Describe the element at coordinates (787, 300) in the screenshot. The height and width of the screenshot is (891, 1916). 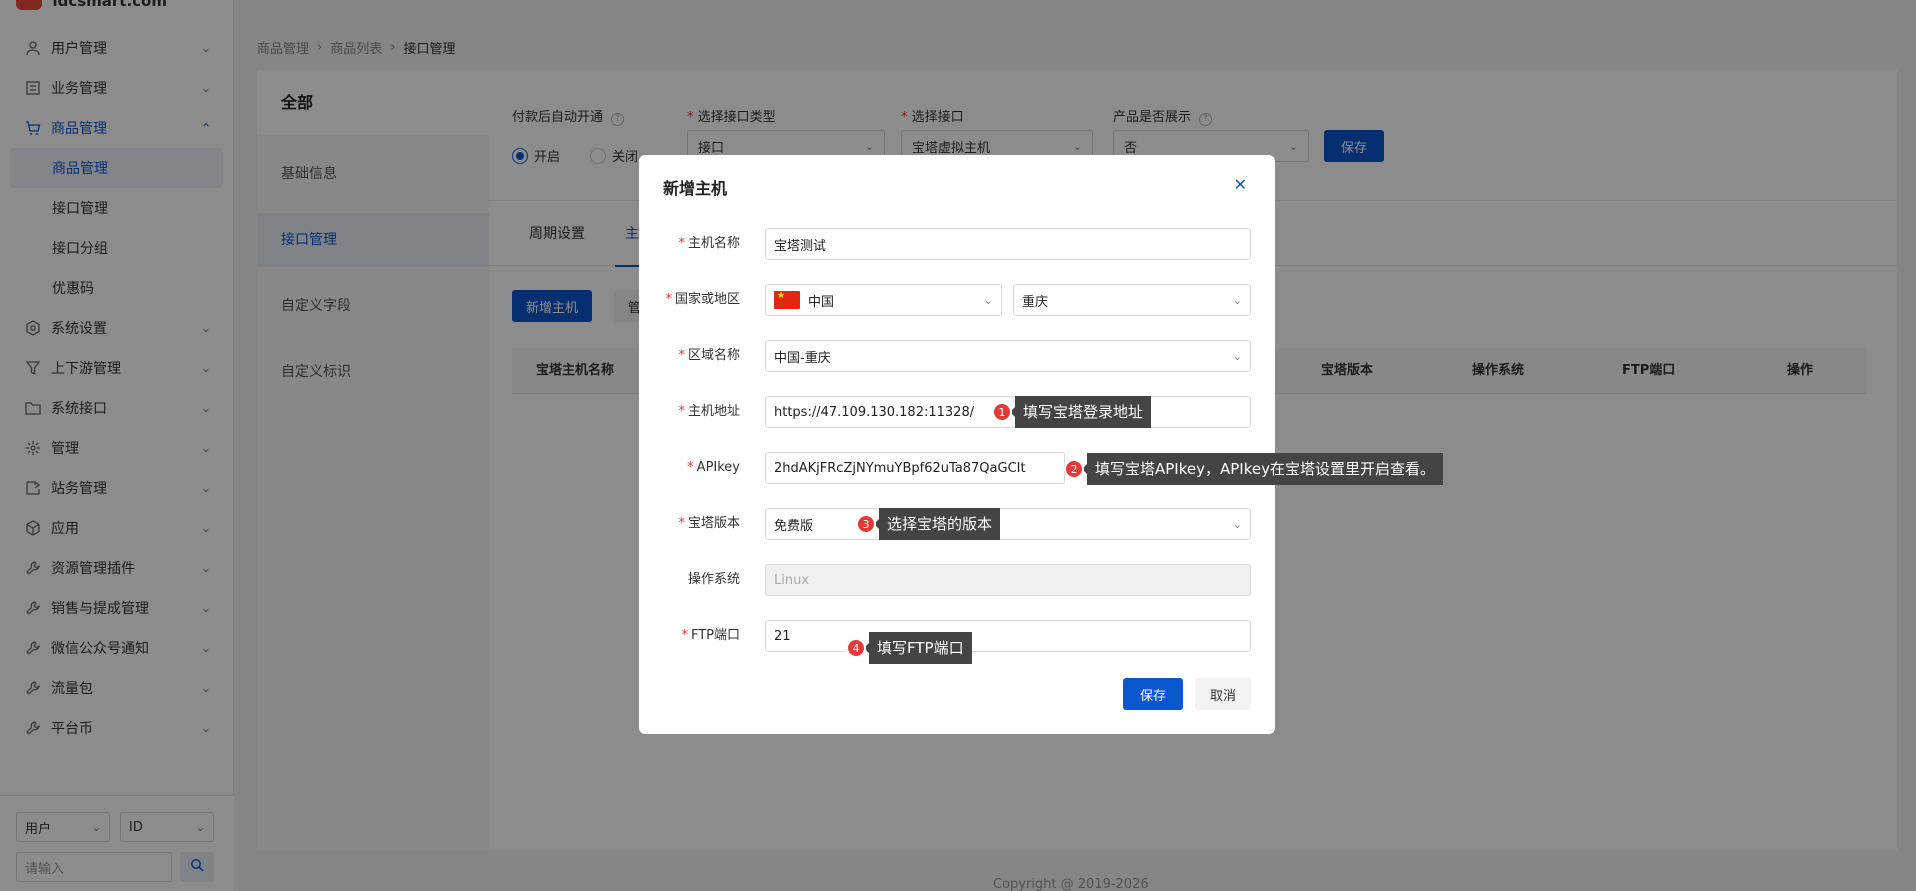
I see `china-flag-icon` at that location.